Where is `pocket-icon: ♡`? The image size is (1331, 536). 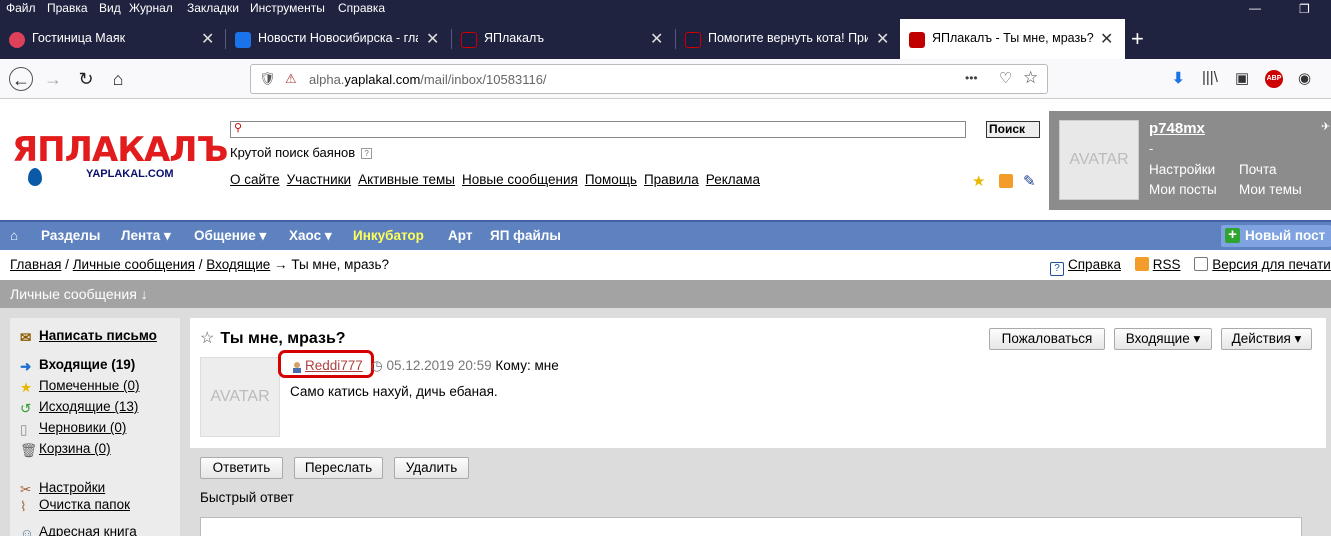
pocket-icon: ♡ is located at coordinates (1005, 78).